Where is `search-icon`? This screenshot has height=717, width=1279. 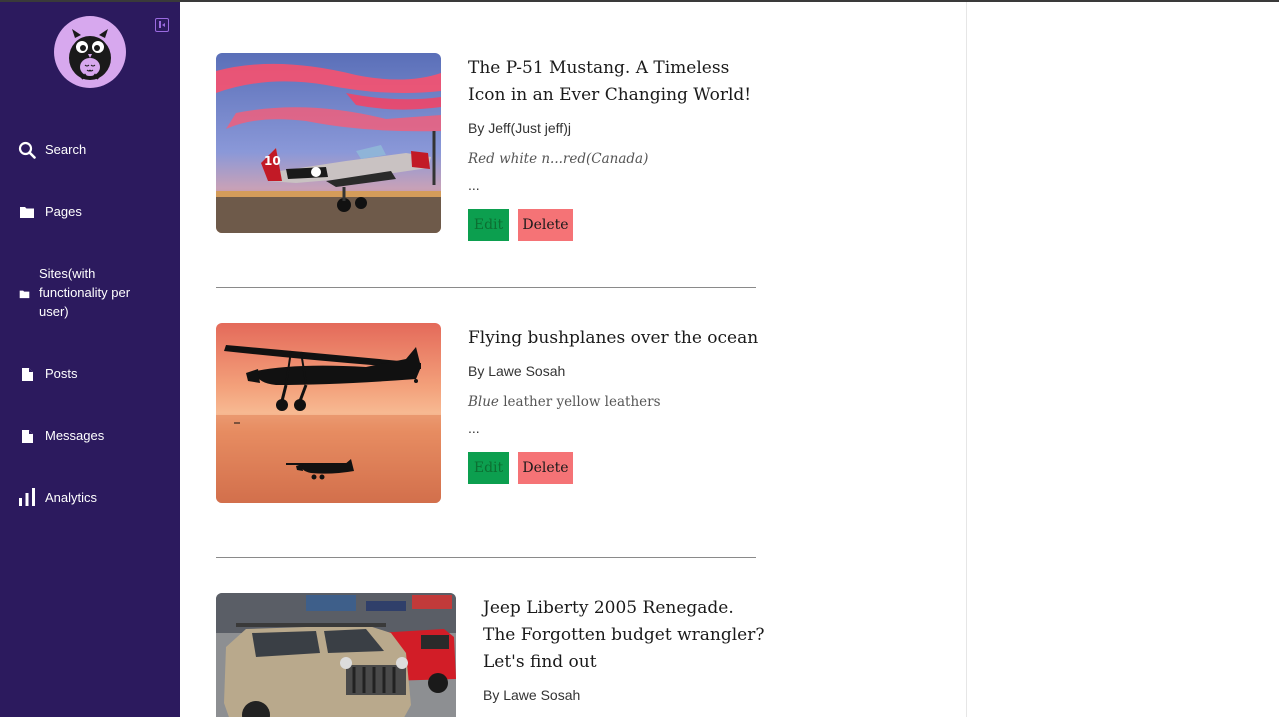
search-icon is located at coordinates (27, 150).